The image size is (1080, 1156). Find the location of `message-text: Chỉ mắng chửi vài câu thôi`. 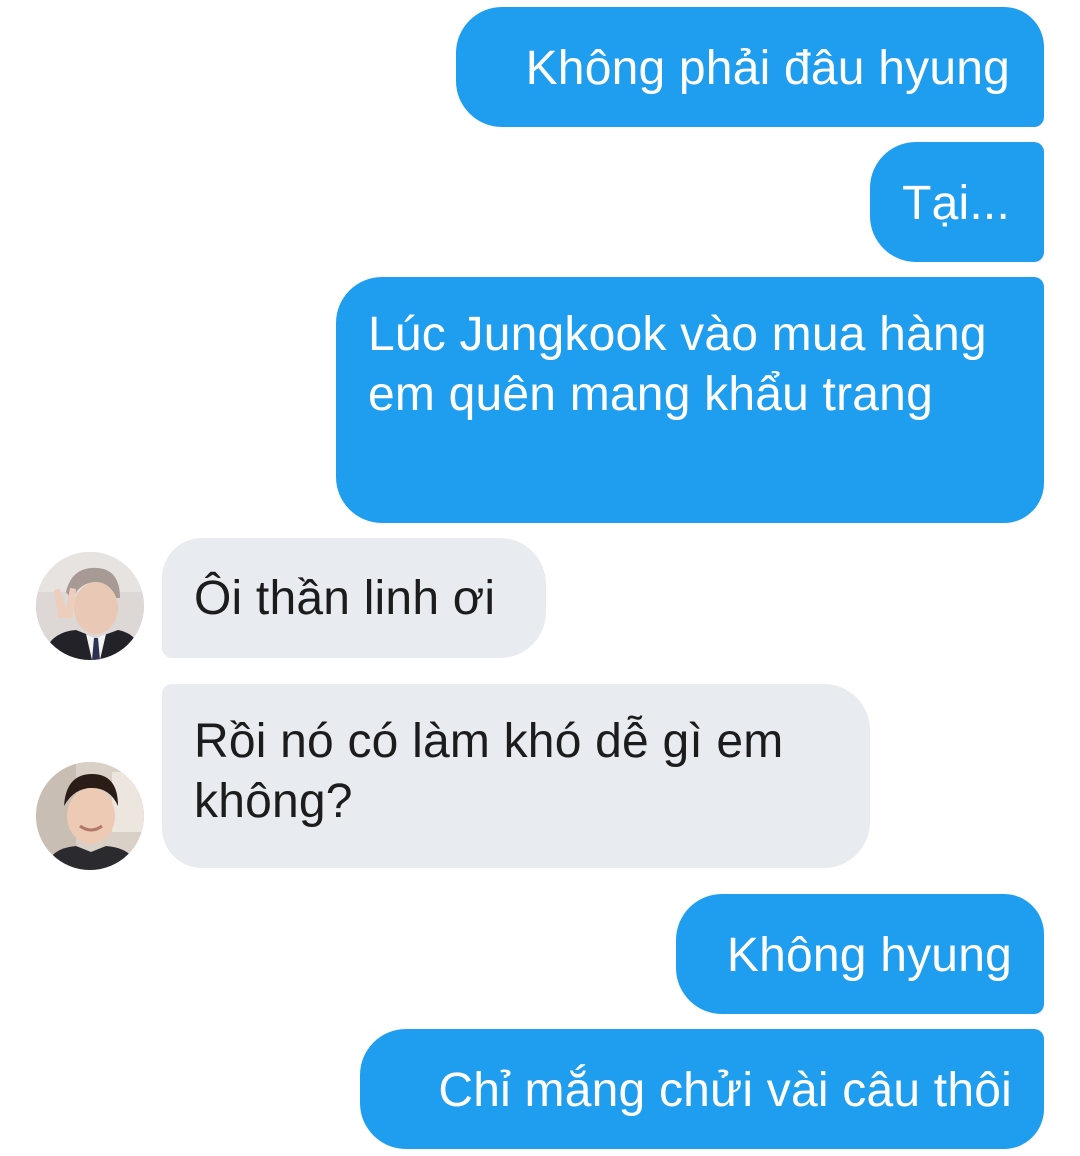

message-text: Chỉ mắng chửi vài câu thôi is located at coordinates (725, 1090).